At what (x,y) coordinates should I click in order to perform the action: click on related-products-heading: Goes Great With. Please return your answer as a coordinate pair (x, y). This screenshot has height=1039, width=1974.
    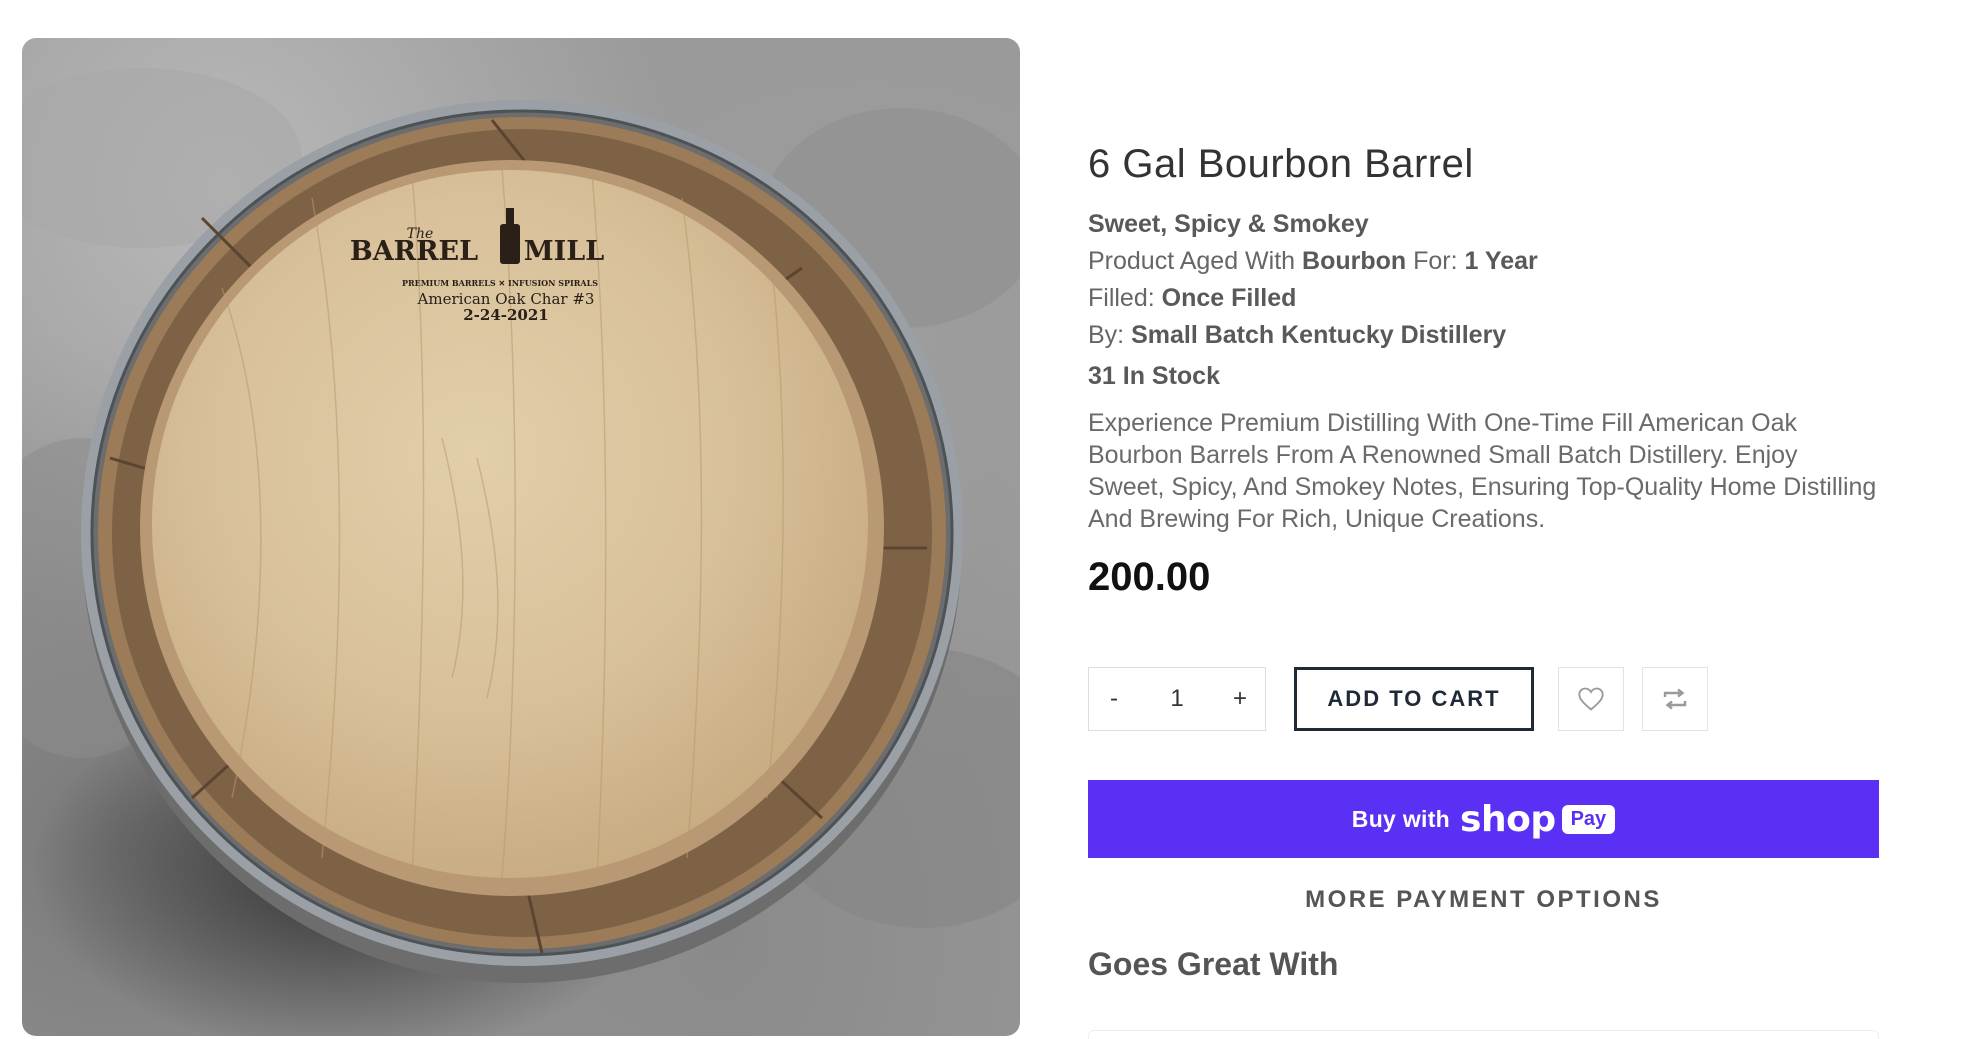
    Looking at the image, I should click on (1213, 964).